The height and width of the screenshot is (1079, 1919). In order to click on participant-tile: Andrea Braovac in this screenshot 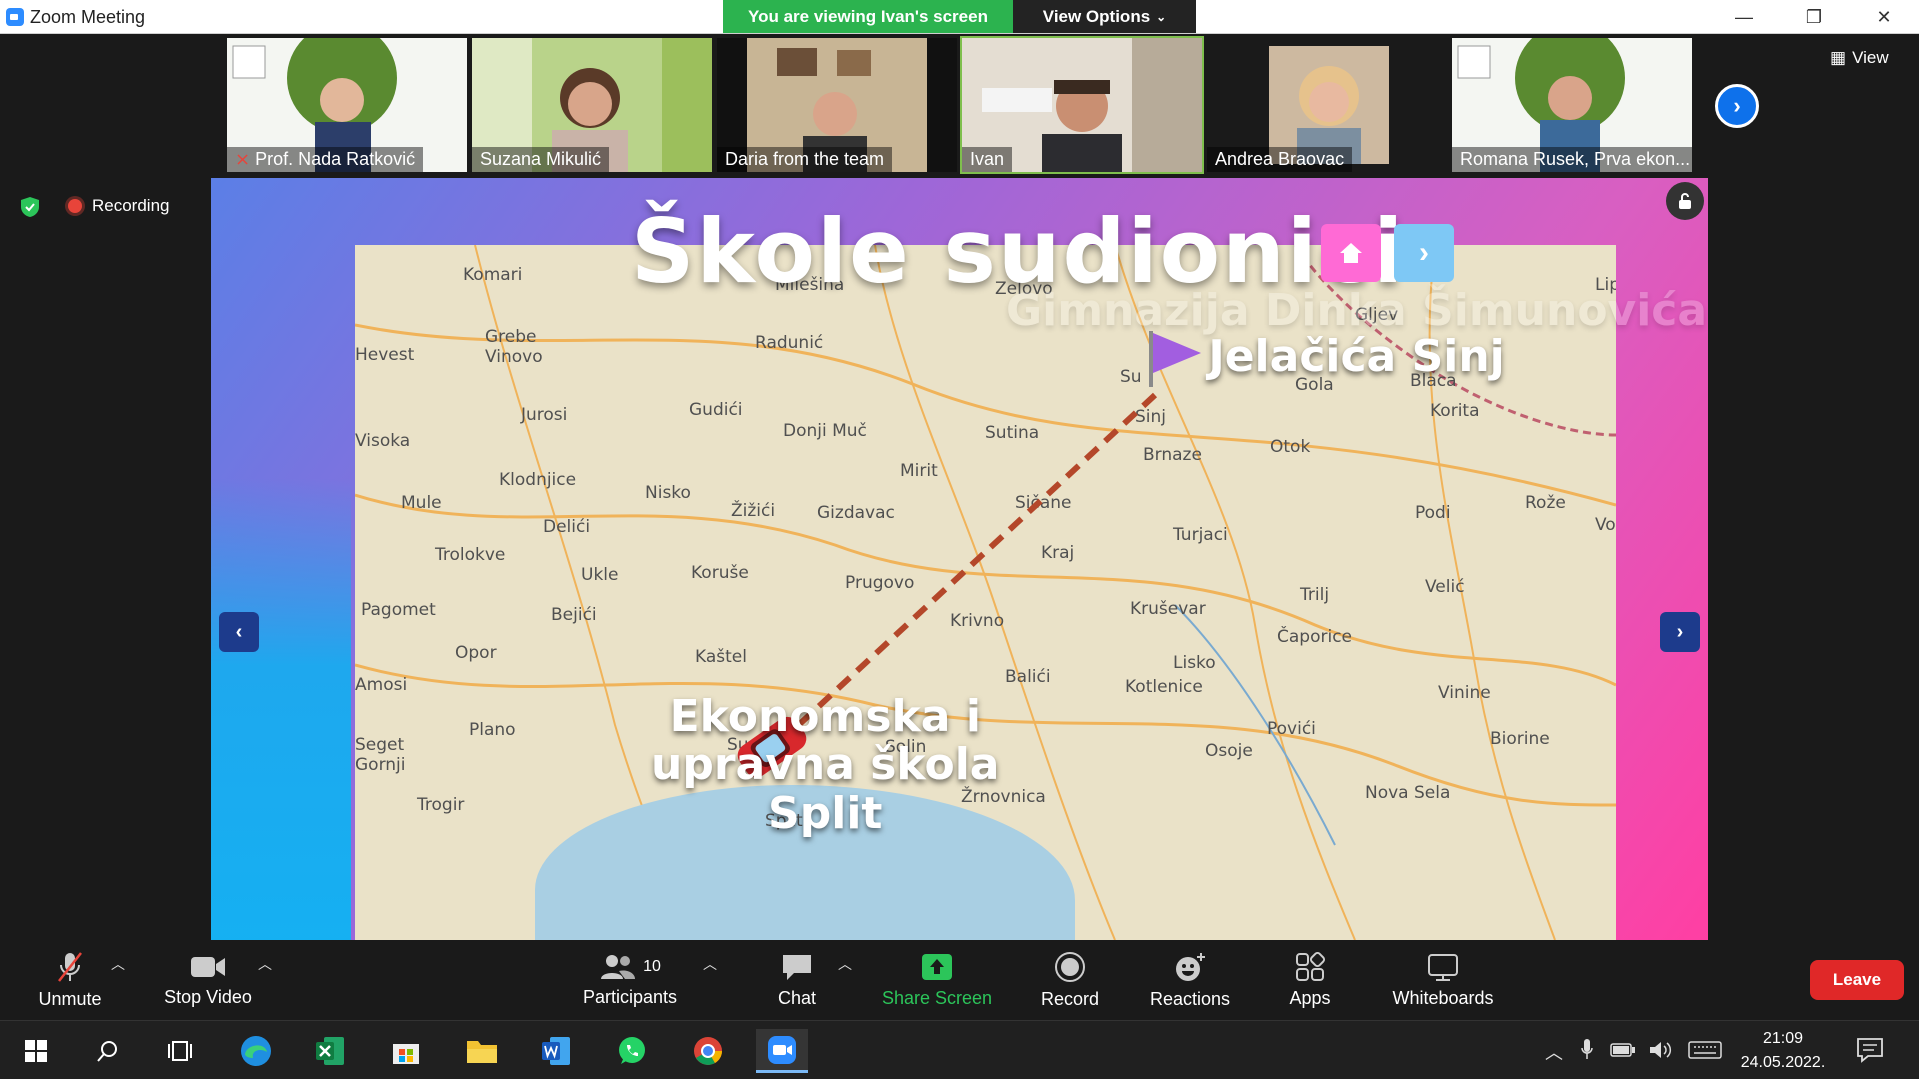, I will do `click(1327, 105)`.